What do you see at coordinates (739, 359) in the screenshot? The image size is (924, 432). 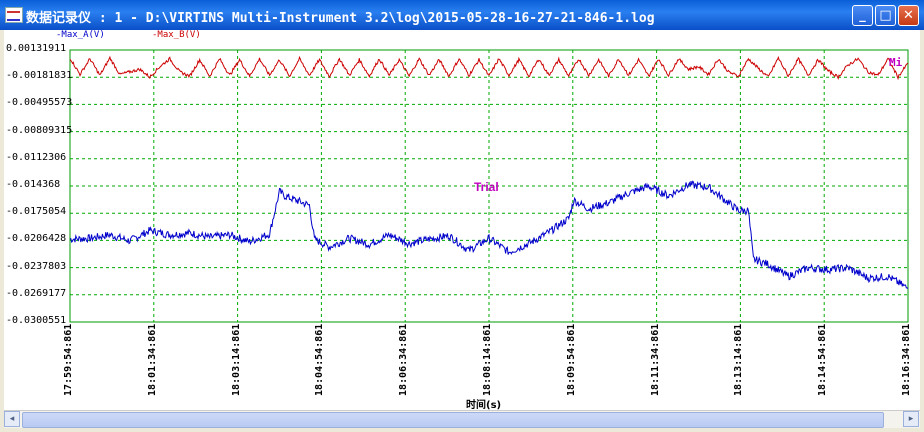 I see `x-tick-label: 18:13:14:861` at bounding box center [739, 359].